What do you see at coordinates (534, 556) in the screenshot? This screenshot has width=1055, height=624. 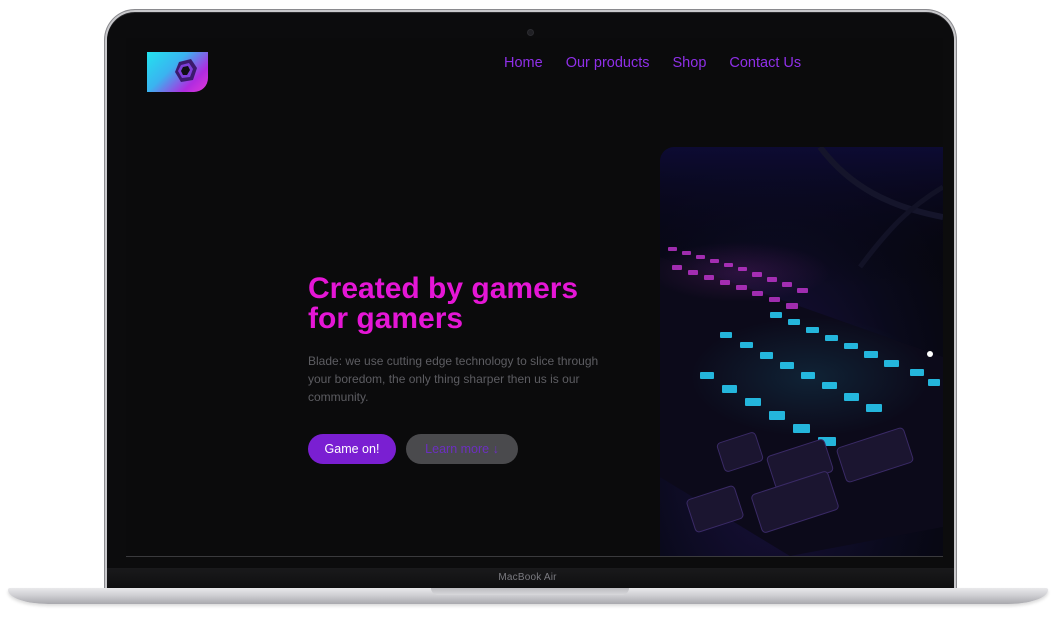 I see `screen-bottom-edge` at bounding box center [534, 556].